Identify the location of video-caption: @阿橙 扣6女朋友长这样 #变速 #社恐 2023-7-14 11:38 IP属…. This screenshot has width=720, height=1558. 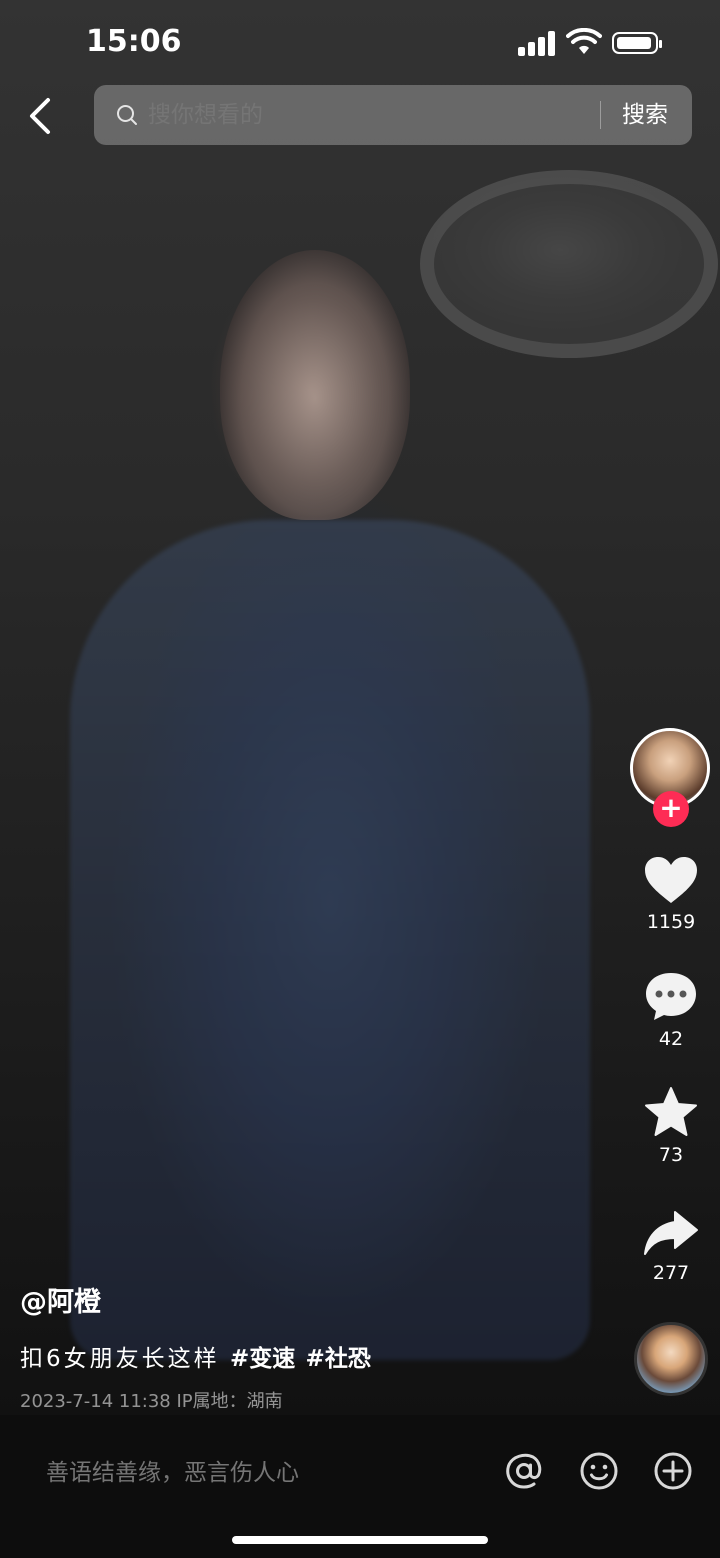
(320, 1346).